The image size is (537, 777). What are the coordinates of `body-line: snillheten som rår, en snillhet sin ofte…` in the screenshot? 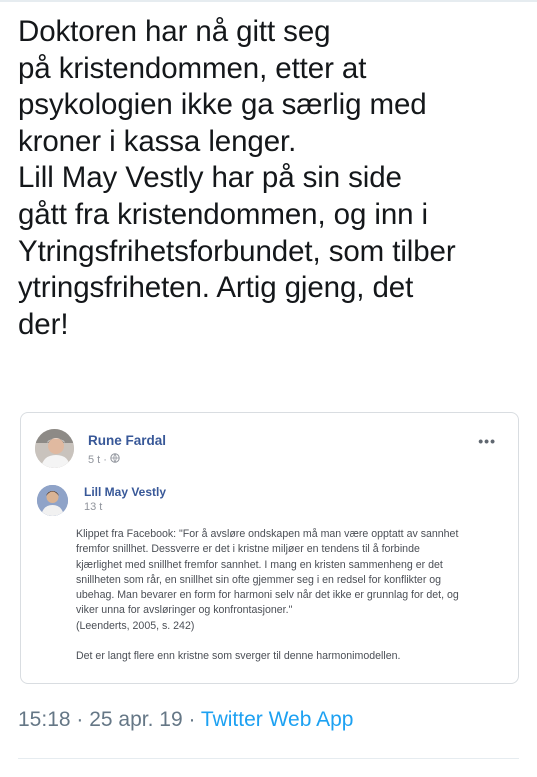 It's located at (259, 579).